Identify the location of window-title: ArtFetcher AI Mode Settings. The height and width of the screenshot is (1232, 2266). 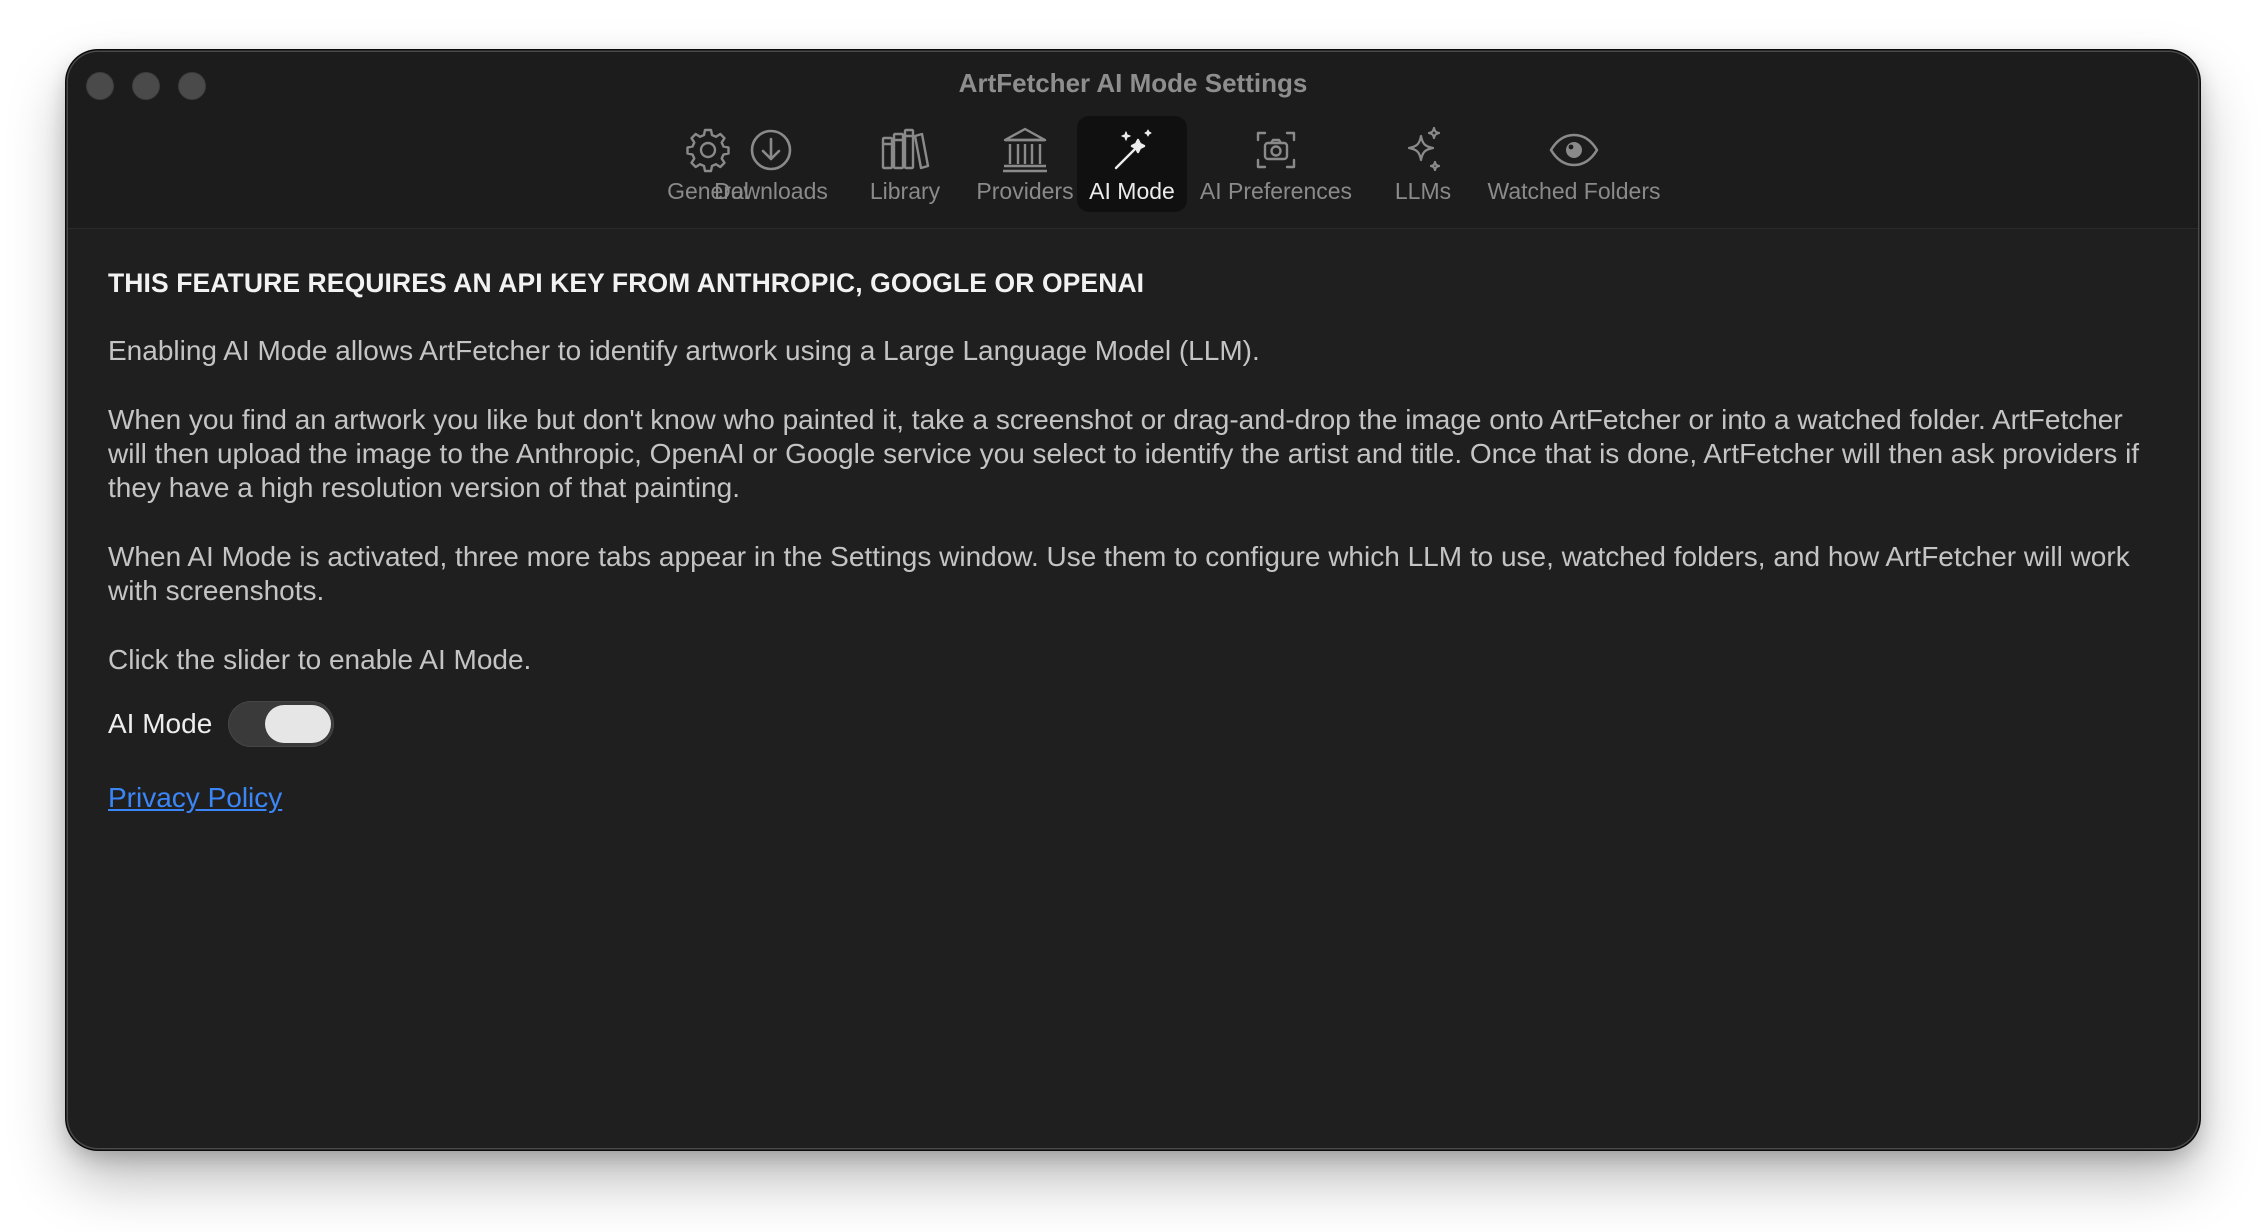
(1133, 83).